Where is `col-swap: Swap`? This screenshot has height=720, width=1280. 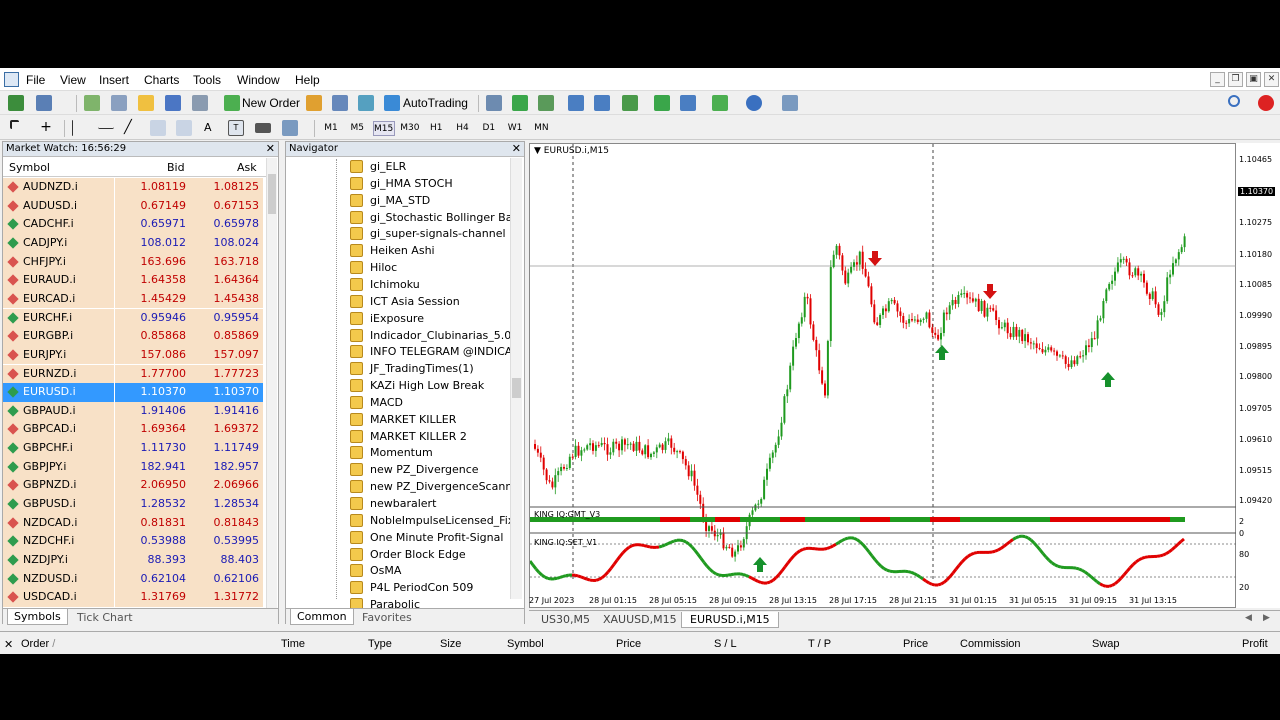 col-swap: Swap is located at coordinates (1106, 644).